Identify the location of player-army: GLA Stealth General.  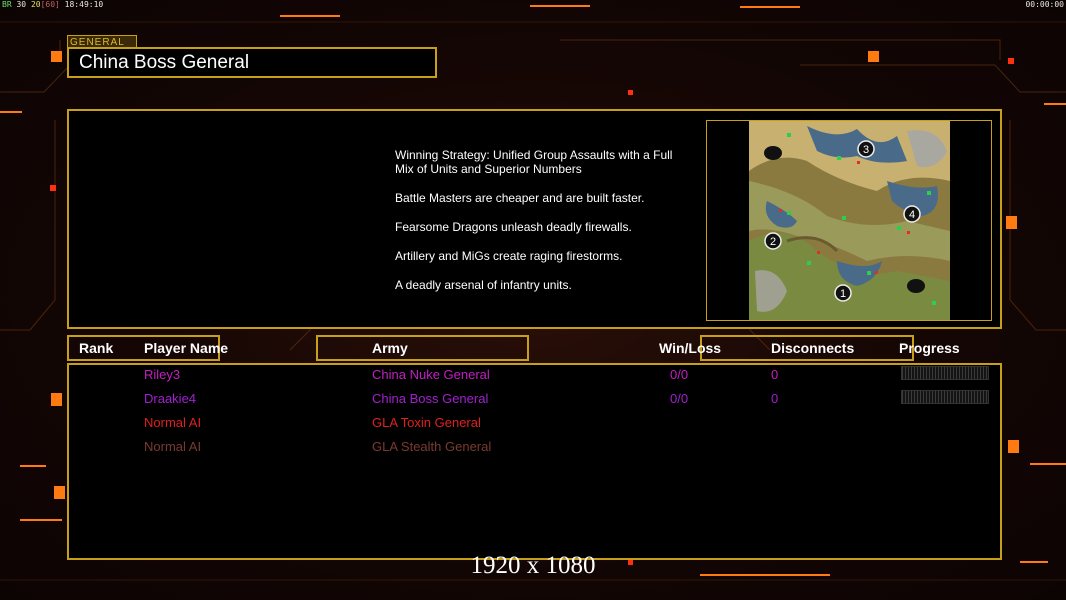
(432, 446).